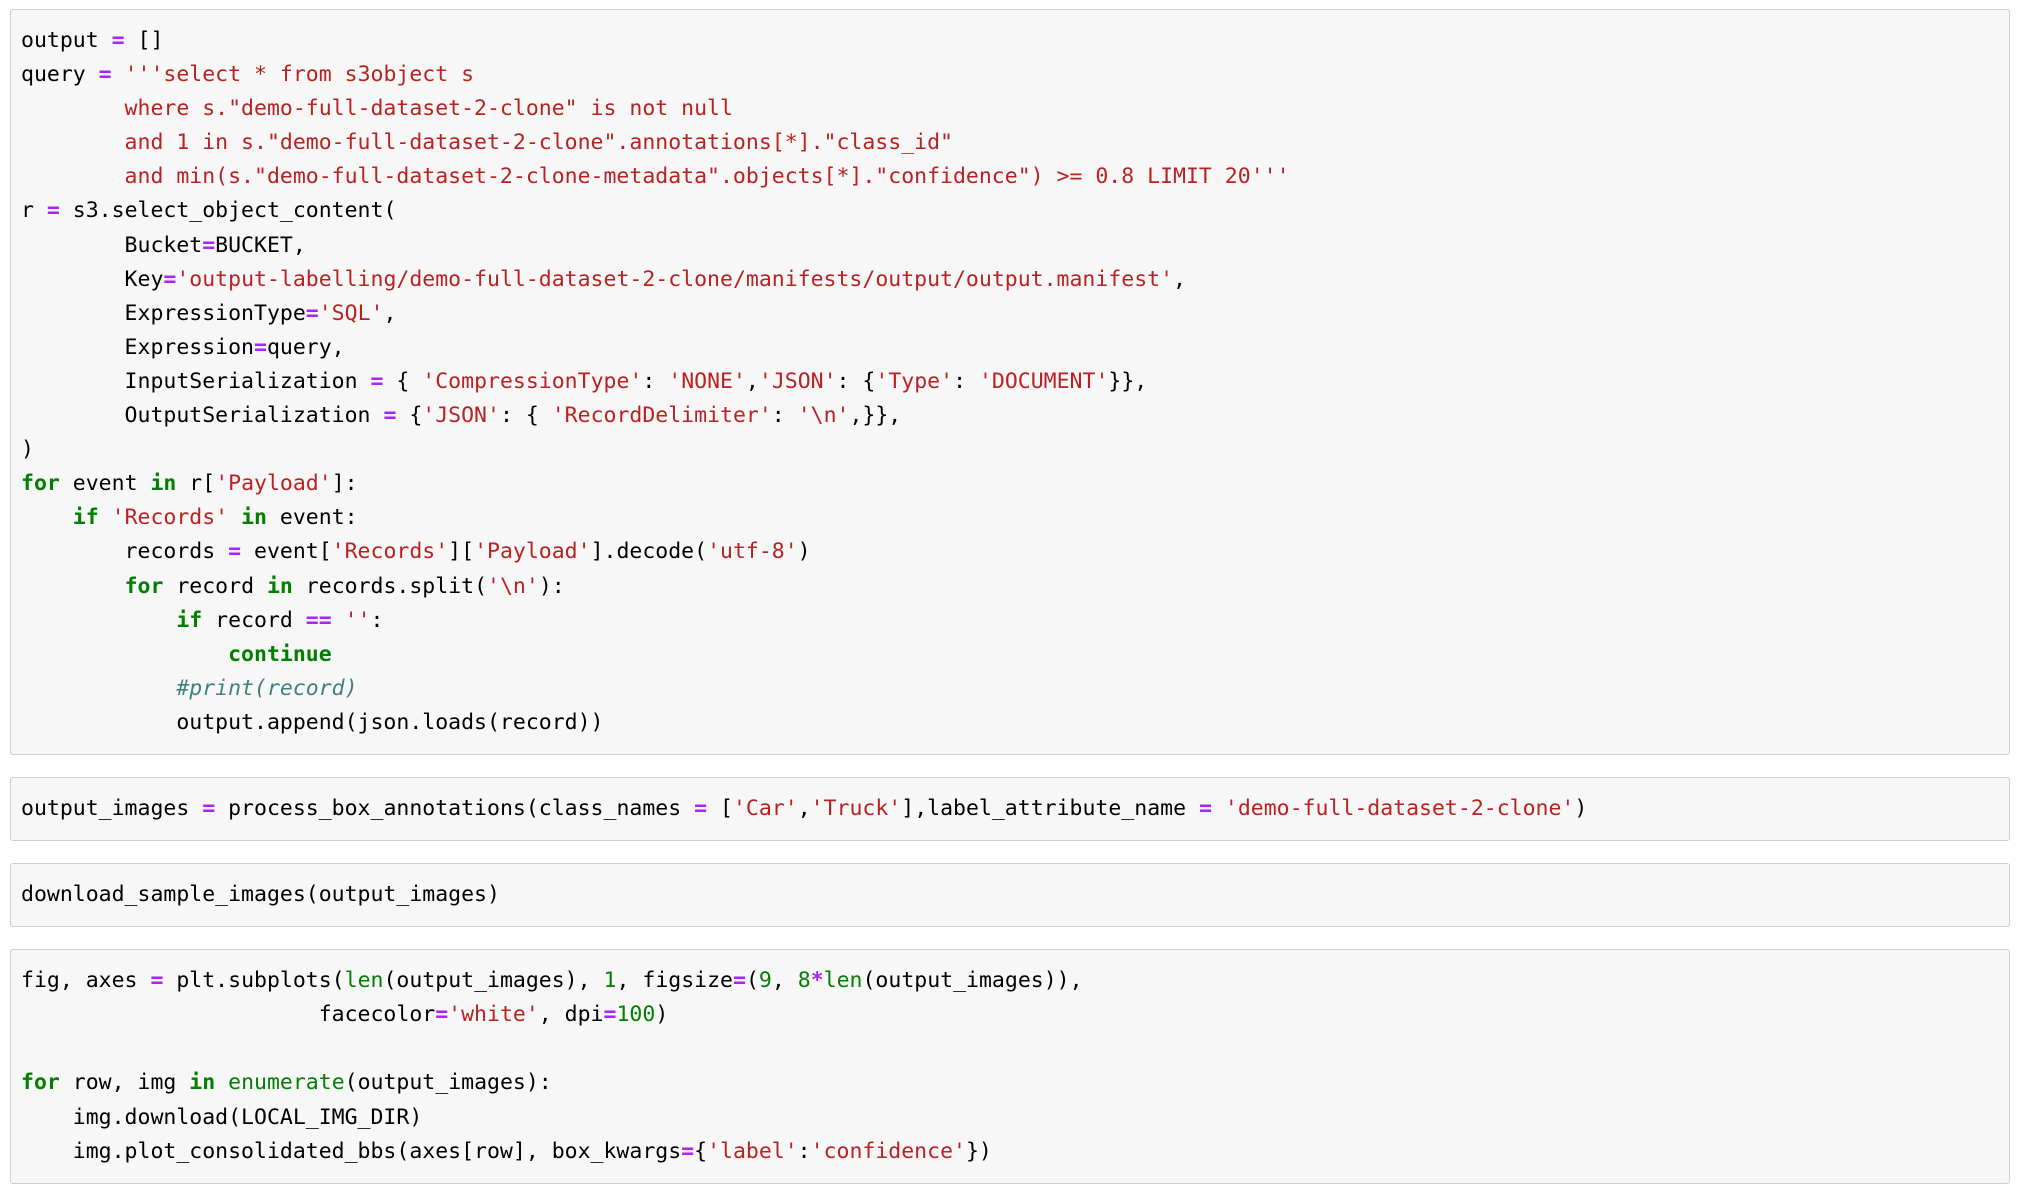 The image size is (2020, 1188). I want to click on code-line: ), so click(27, 449).